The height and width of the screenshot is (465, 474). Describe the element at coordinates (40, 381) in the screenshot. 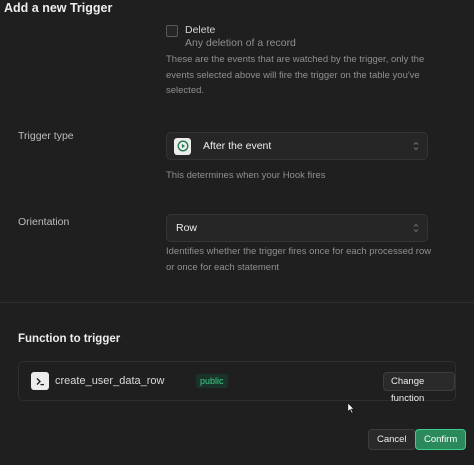

I see `terminal-icon` at that location.